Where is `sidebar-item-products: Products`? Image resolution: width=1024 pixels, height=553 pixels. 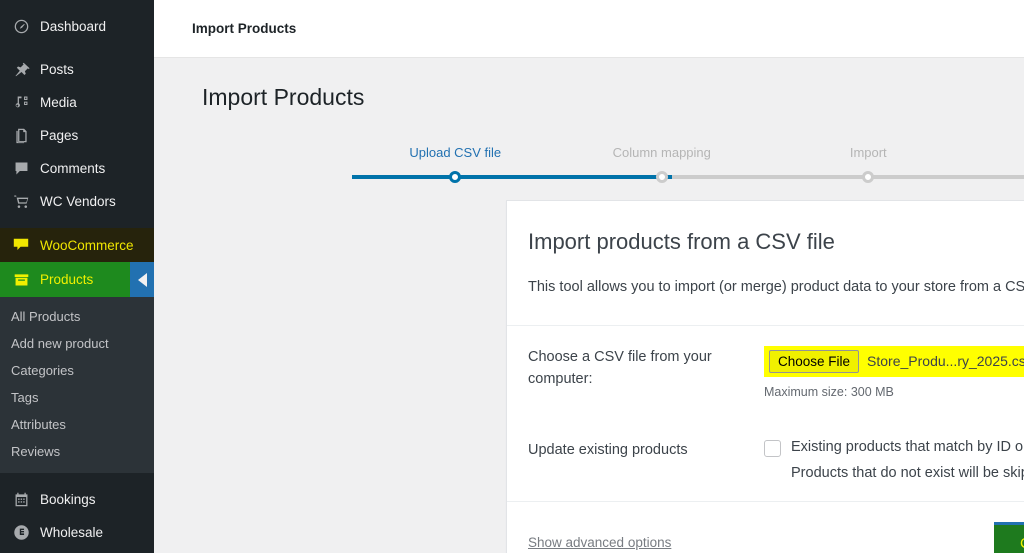
sidebar-item-products: Products is located at coordinates (77, 279).